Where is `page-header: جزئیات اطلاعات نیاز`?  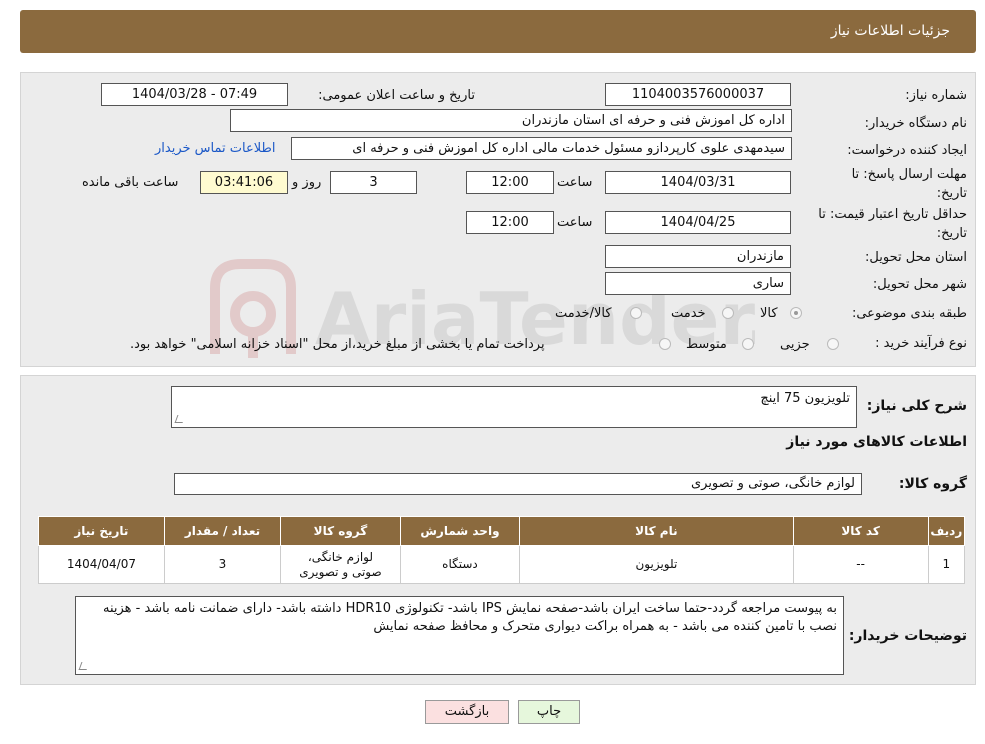
page-header: جزئیات اطلاعات نیاز is located at coordinates (498, 31).